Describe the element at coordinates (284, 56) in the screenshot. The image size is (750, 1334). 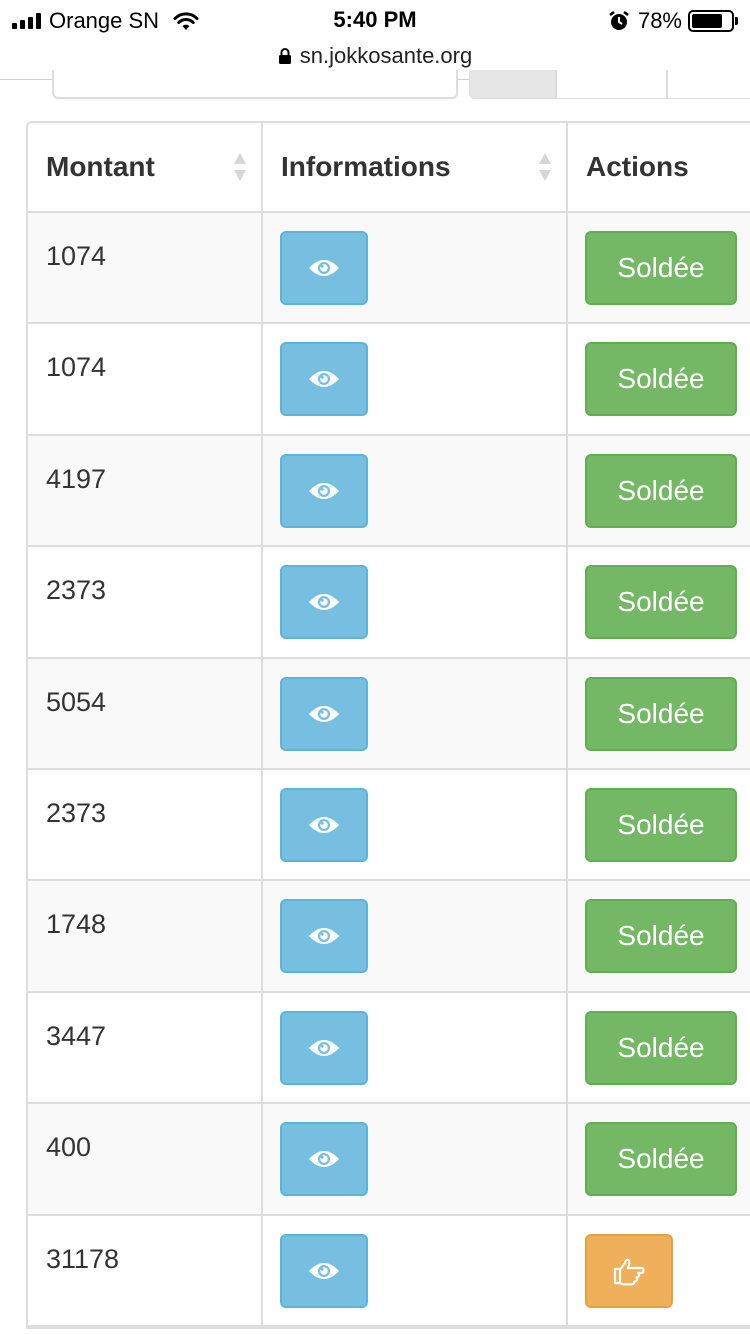
I see `lock-icon` at that location.